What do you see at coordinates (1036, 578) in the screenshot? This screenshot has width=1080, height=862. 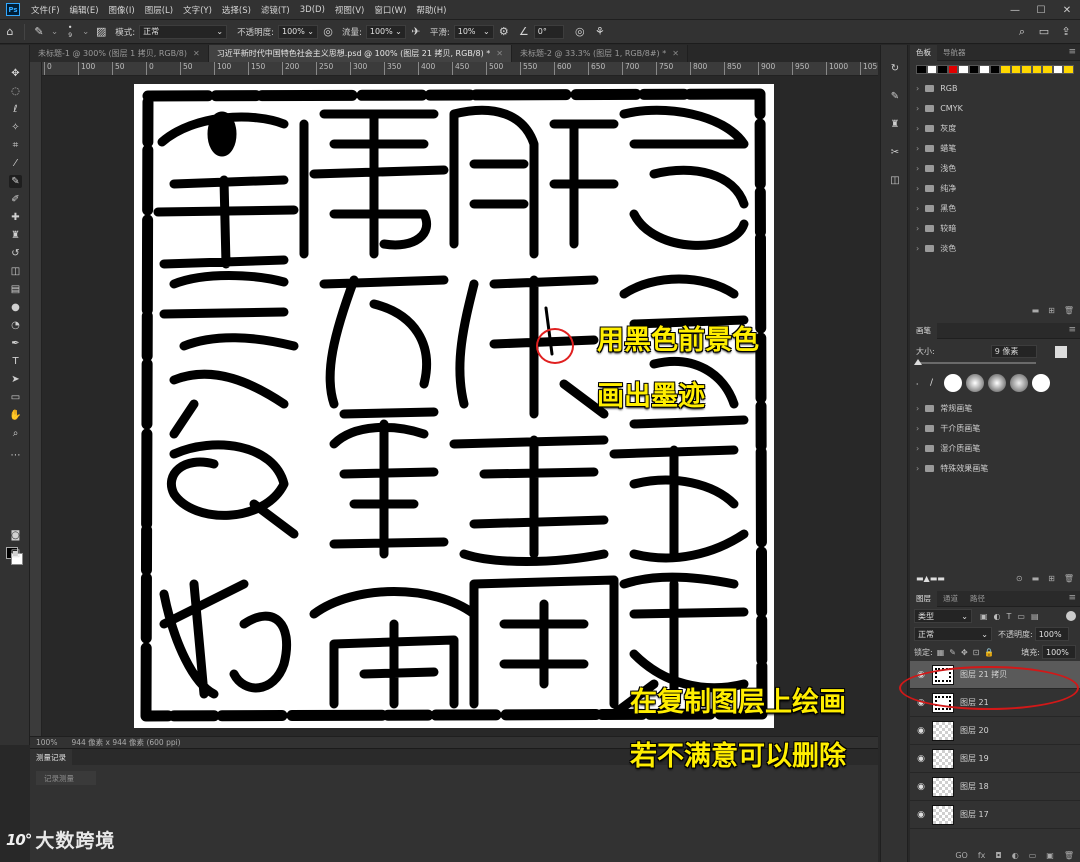 I see `new-group-icon: ▬` at bounding box center [1036, 578].